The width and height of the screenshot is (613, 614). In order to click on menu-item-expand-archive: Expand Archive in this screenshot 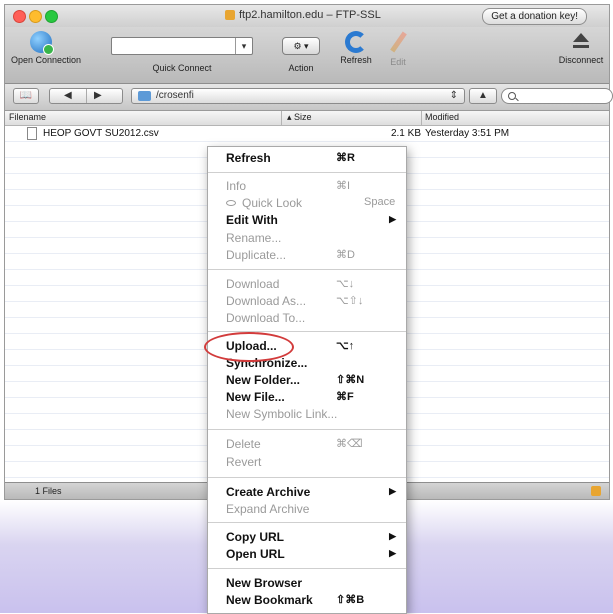, I will do `click(307, 509)`.